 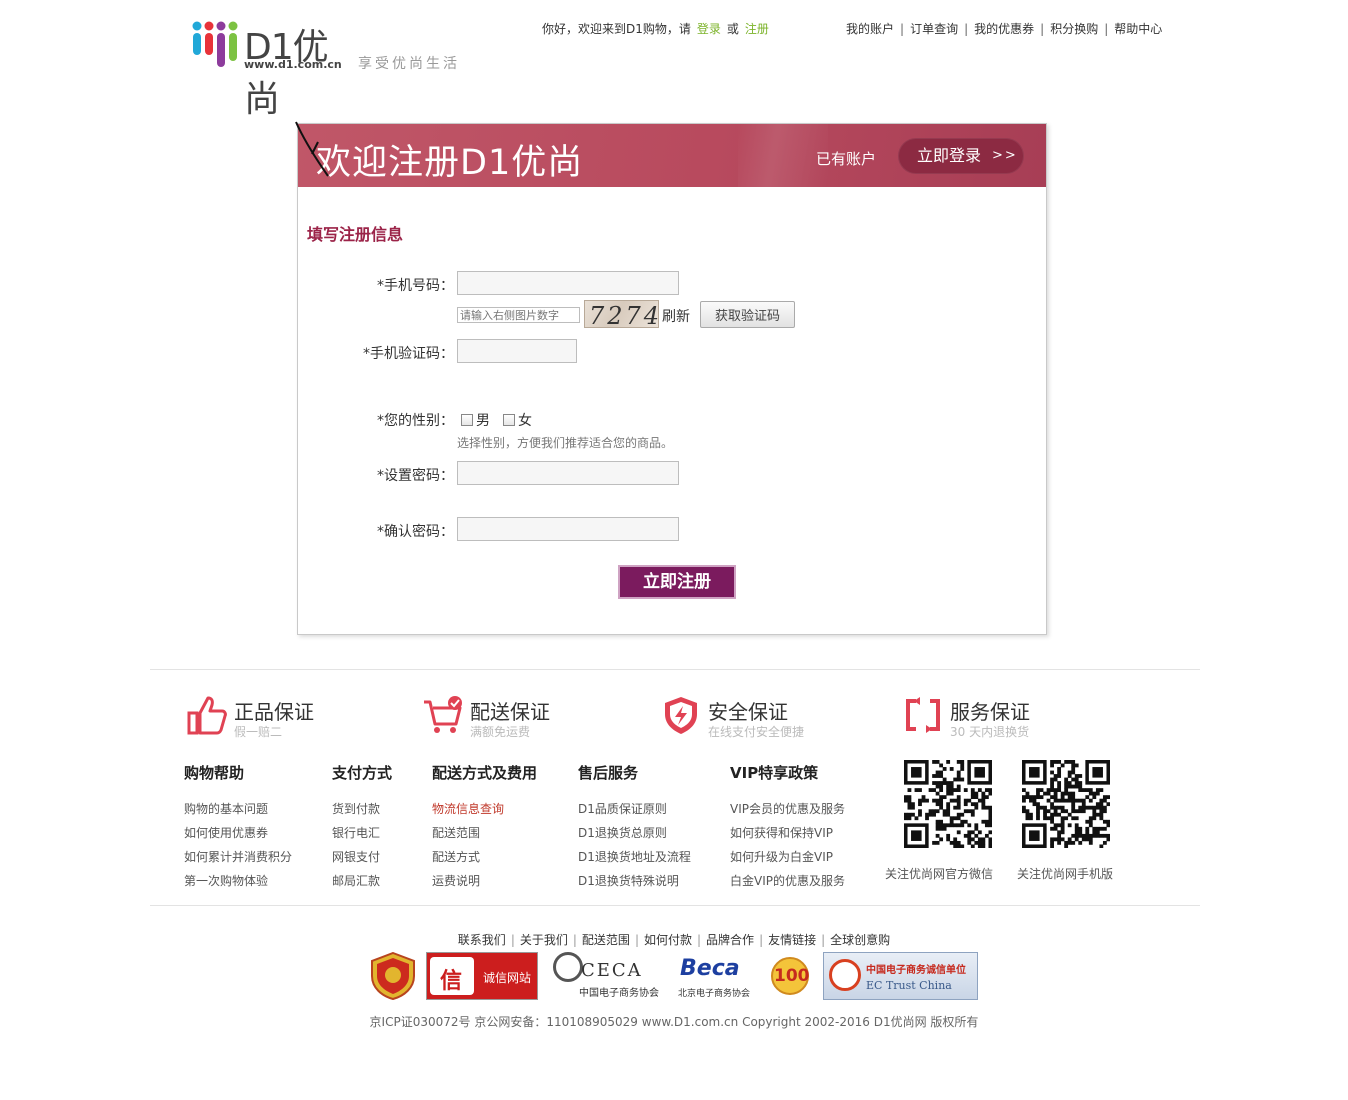 What do you see at coordinates (451, 981) in the screenshot?
I see `trust-site-logo-char: 信` at bounding box center [451, 981].